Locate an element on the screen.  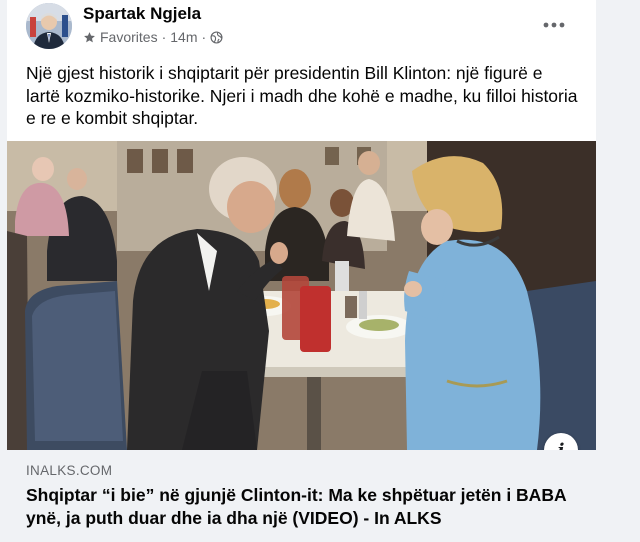
globe-icon is located at coordinates (216, 37).